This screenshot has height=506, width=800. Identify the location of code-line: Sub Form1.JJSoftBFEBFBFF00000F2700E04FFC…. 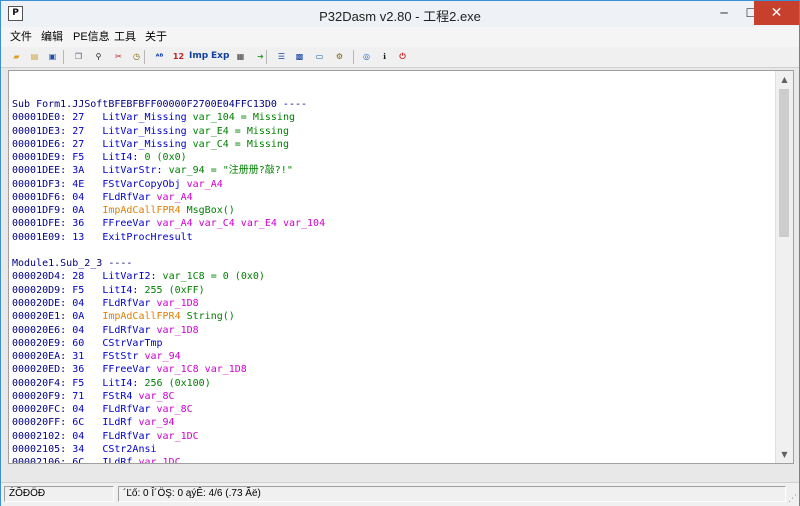
(392, 104).